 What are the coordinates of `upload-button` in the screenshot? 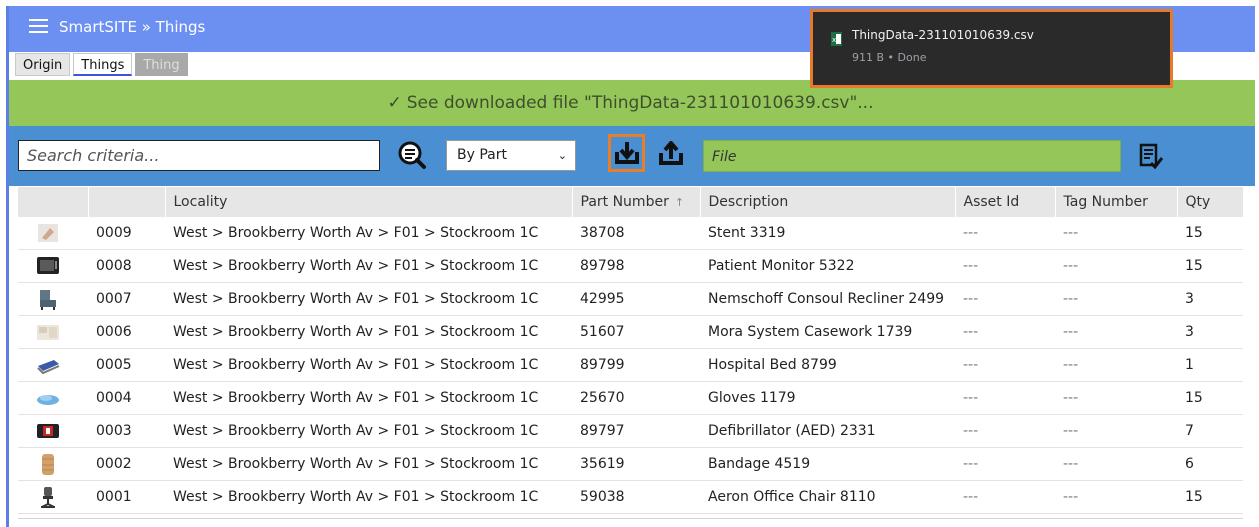 It's located at (671, 154).